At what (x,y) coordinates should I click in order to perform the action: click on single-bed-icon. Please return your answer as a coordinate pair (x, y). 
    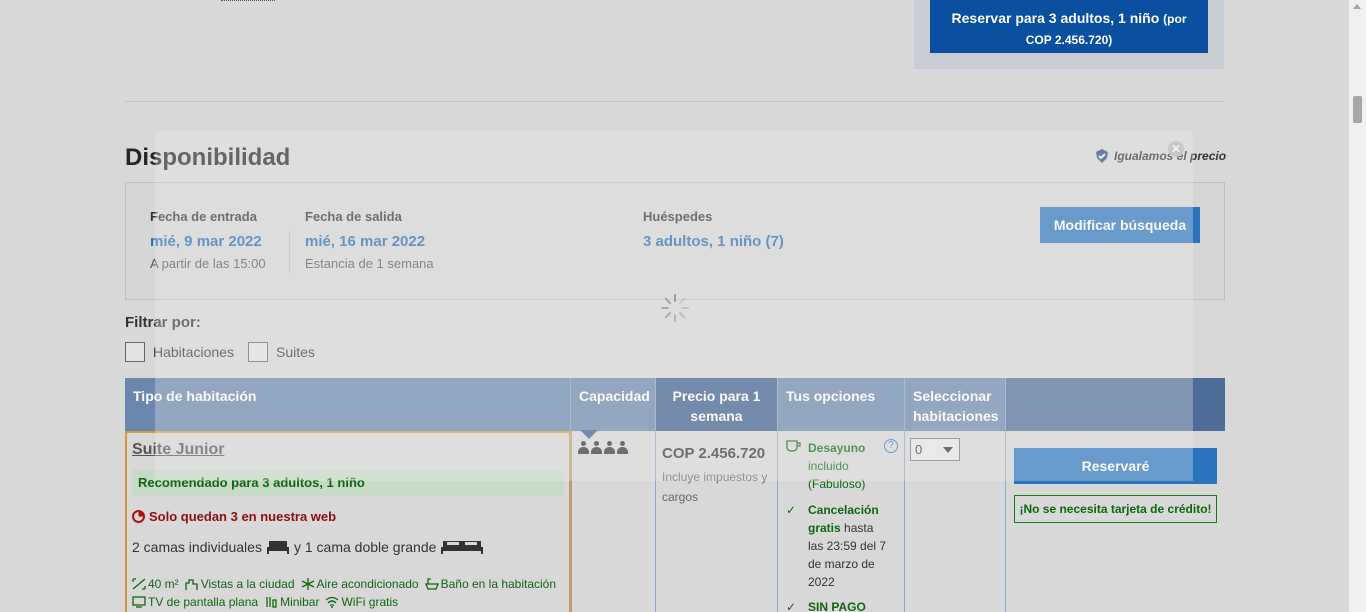
    Looking at the image, I should click on (277, 547).